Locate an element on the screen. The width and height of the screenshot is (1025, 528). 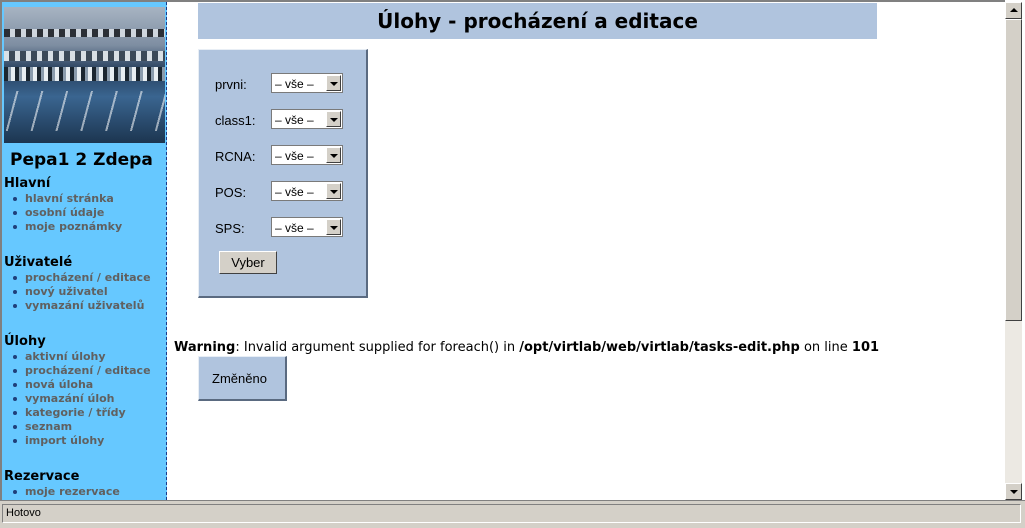
nav-link-categories: kategorie / třídy is located at coordinates (84, 413).